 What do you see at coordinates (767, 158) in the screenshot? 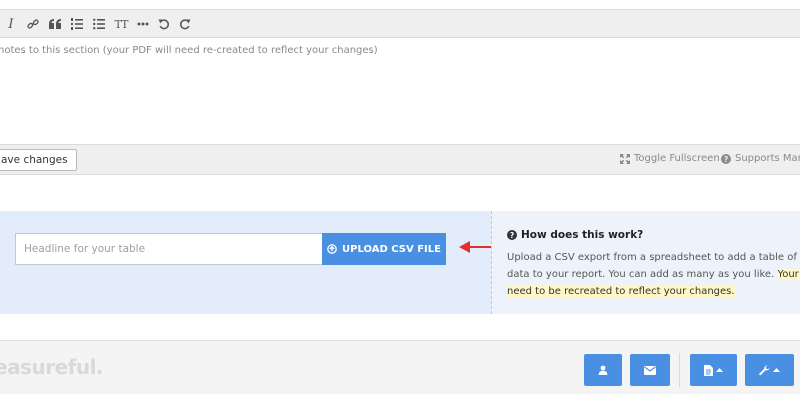
I see `supports-markdown-label: Supports Markd` at bounding box center [767, 158].